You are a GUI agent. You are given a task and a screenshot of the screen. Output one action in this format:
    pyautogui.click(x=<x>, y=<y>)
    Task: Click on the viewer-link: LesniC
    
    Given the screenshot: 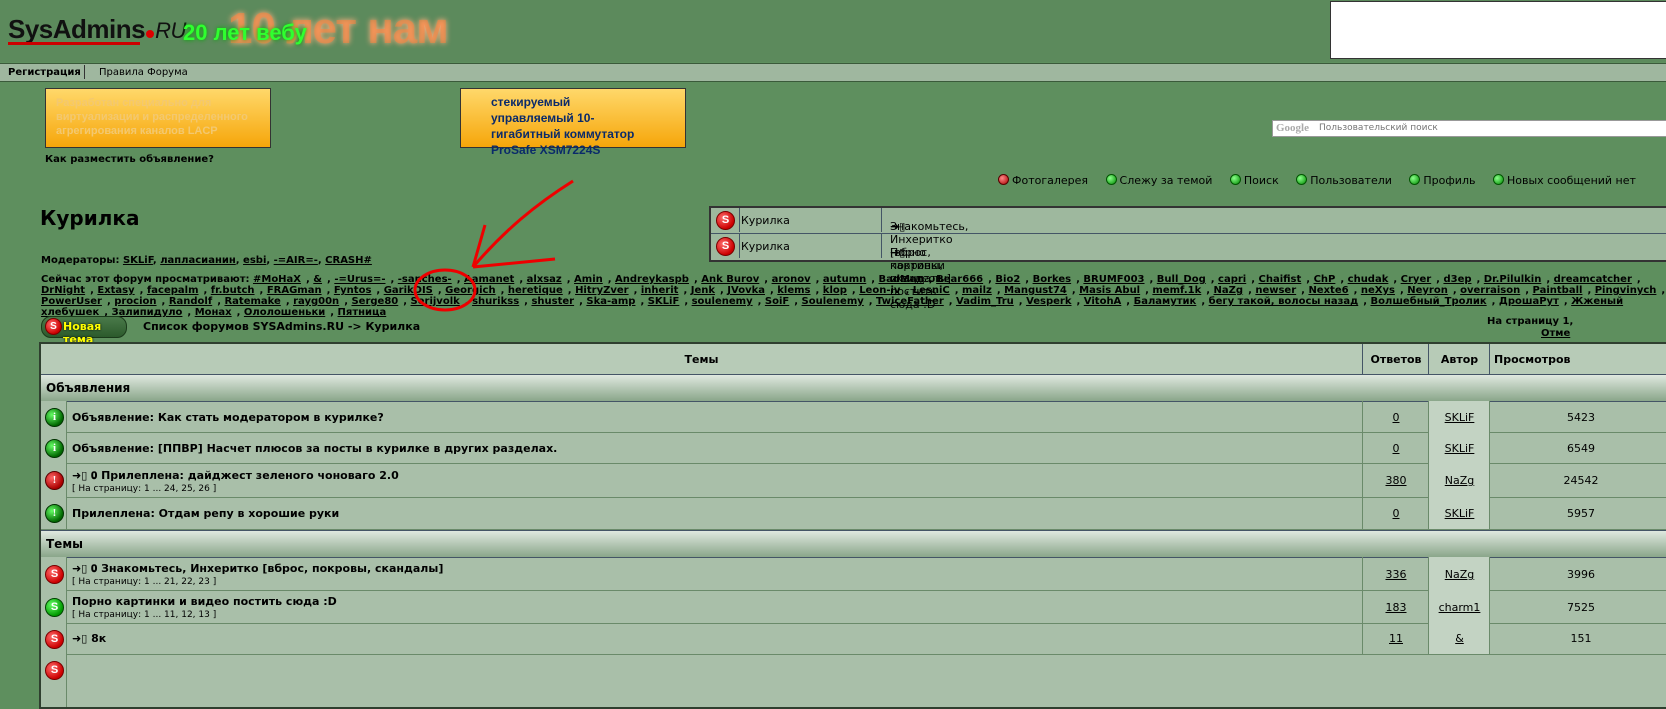 What is the action you would take?
    pyautogui.click(x=931, y=290)
    